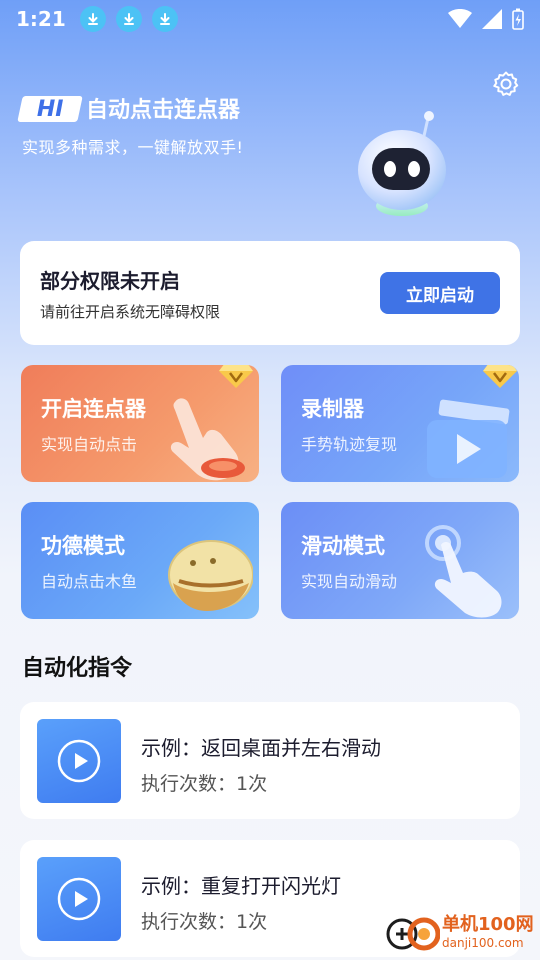 Image resolution: width=540 pixels, height=960 pixels. Describe the element at coordinates (163, 110) in the screenshot. I see `app-title: 自动点击连点器` at that location.